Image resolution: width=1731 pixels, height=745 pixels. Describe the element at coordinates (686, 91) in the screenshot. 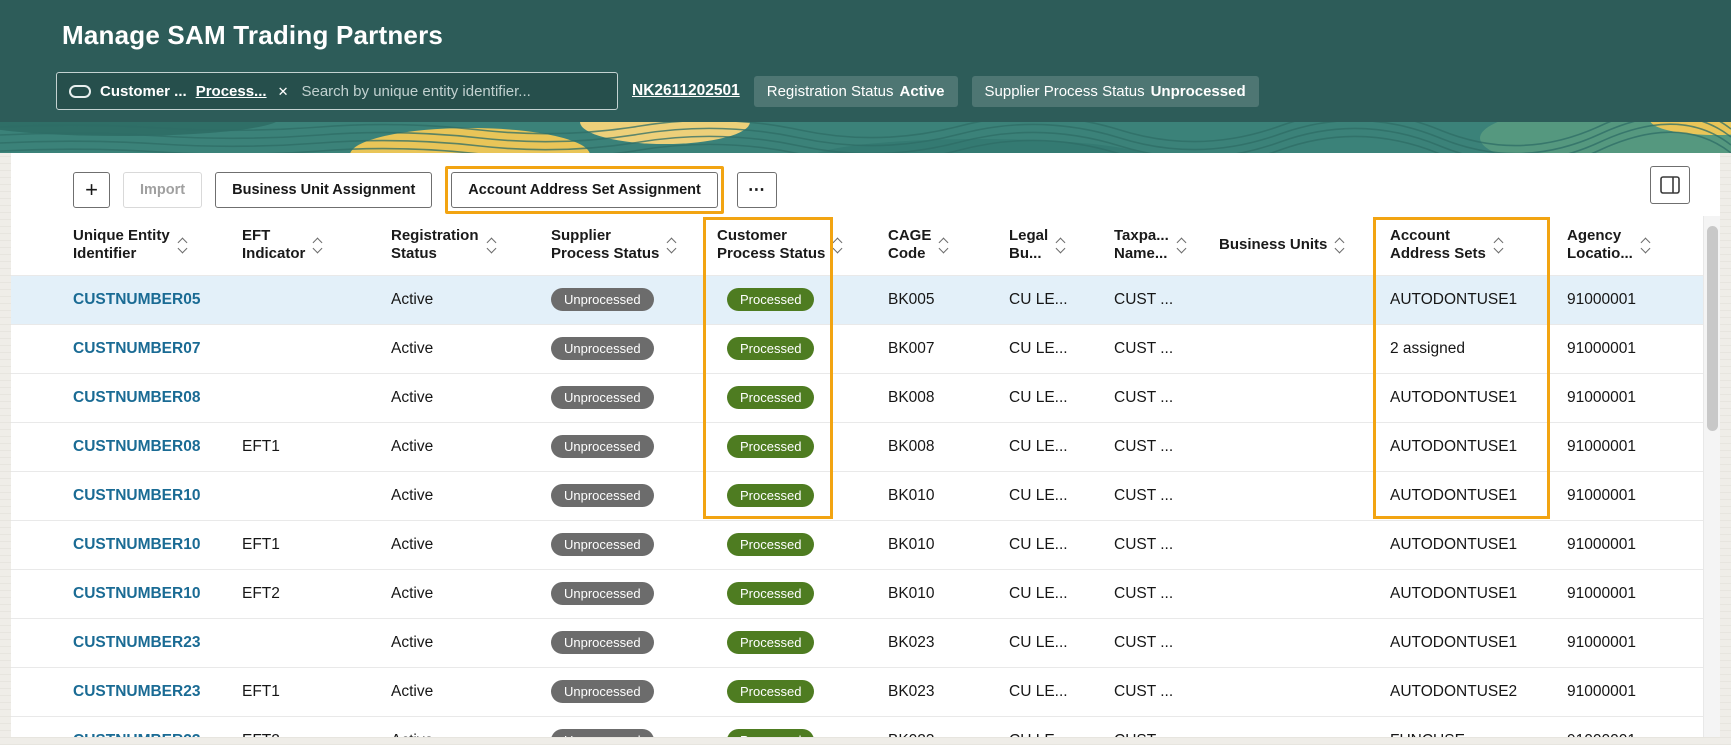

I see `saved-search-link: NK2611202501` at that location.